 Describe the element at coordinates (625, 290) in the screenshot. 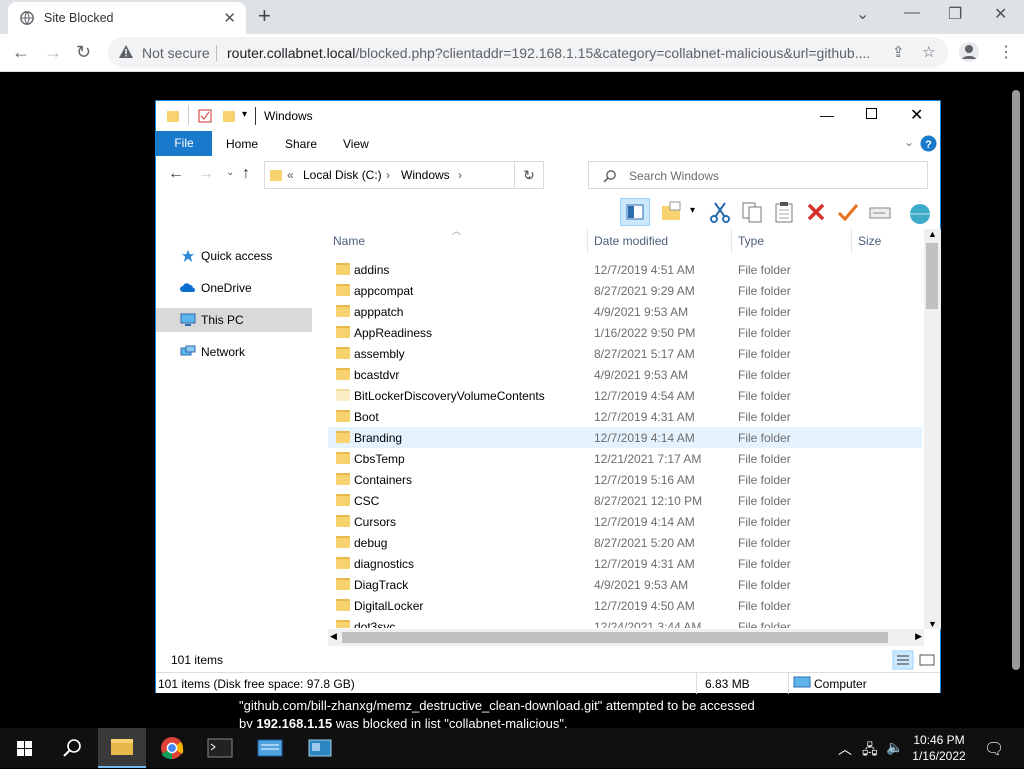

I see `table-row: appcompat 8/27/2021 9:29 AM File folder` at that location.